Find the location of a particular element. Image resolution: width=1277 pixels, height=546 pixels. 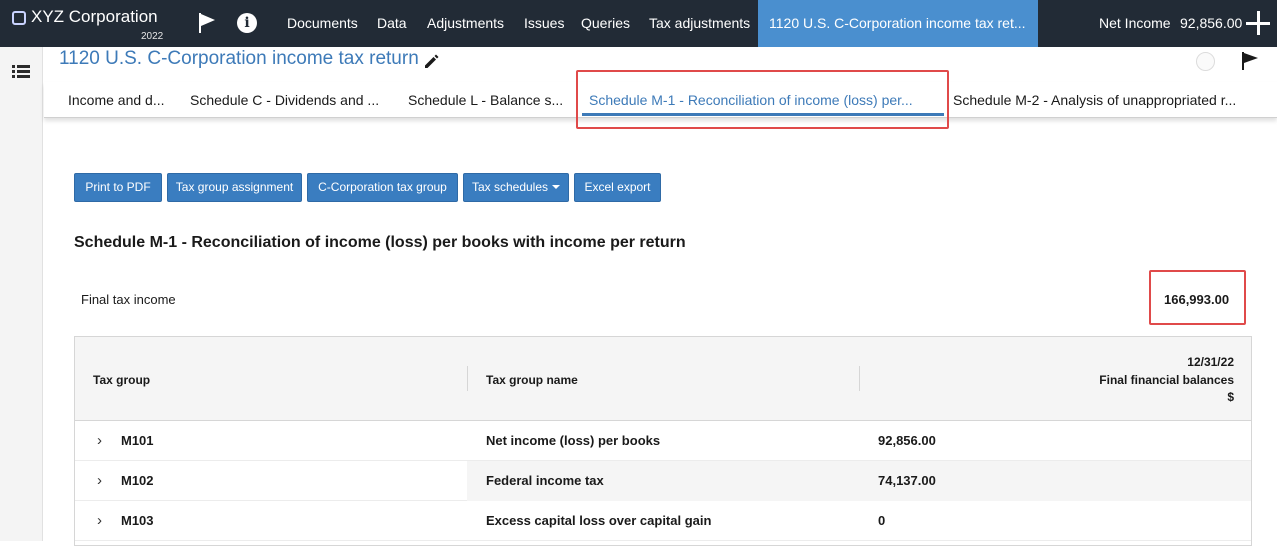

tax-schedules-button: Tax schedules is located at coordinates (516, 187).